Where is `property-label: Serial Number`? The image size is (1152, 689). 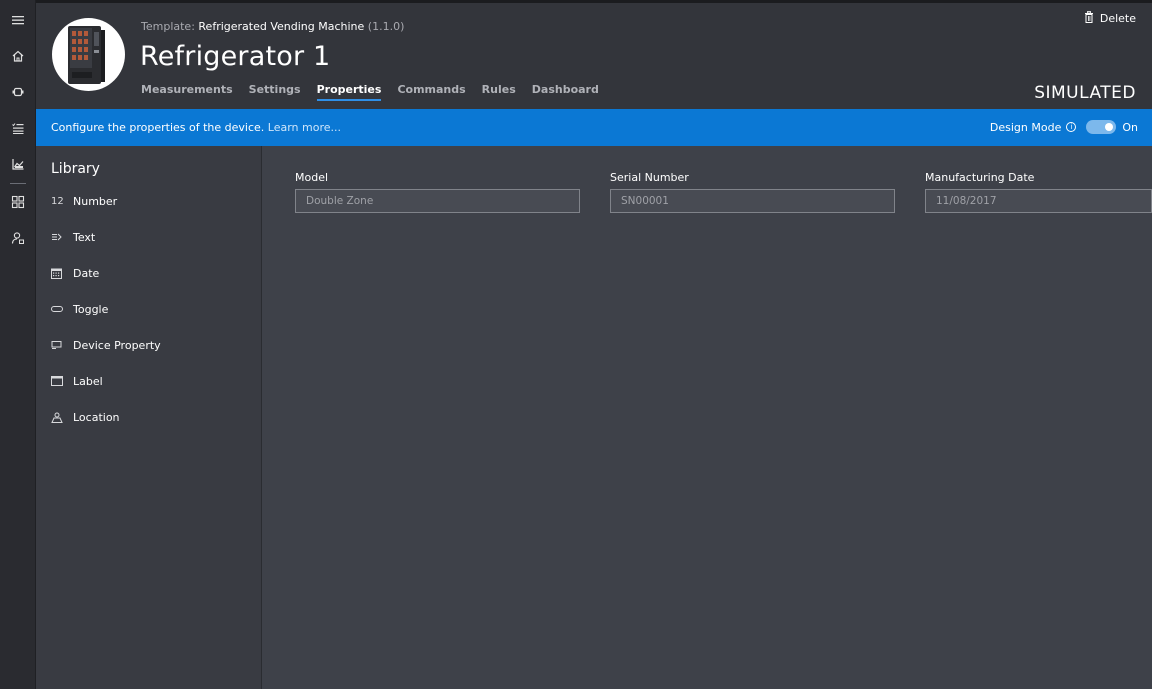 property-label: Serial Number is located at coordinates (649, 177).